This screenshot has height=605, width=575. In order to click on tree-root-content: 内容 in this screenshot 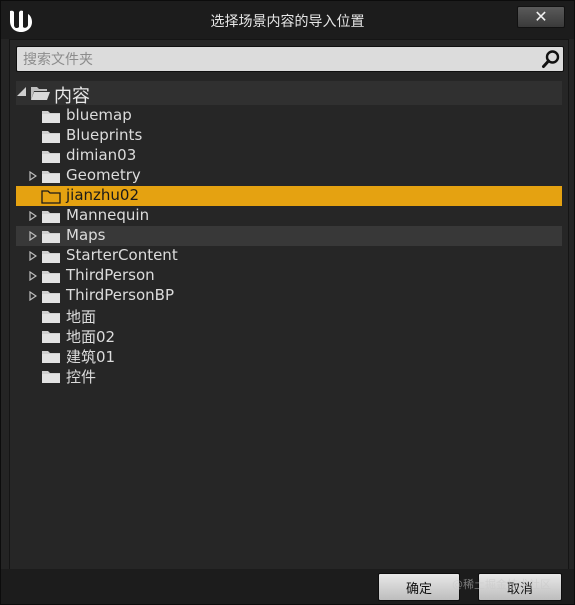, I will do `click(289, 94)`.